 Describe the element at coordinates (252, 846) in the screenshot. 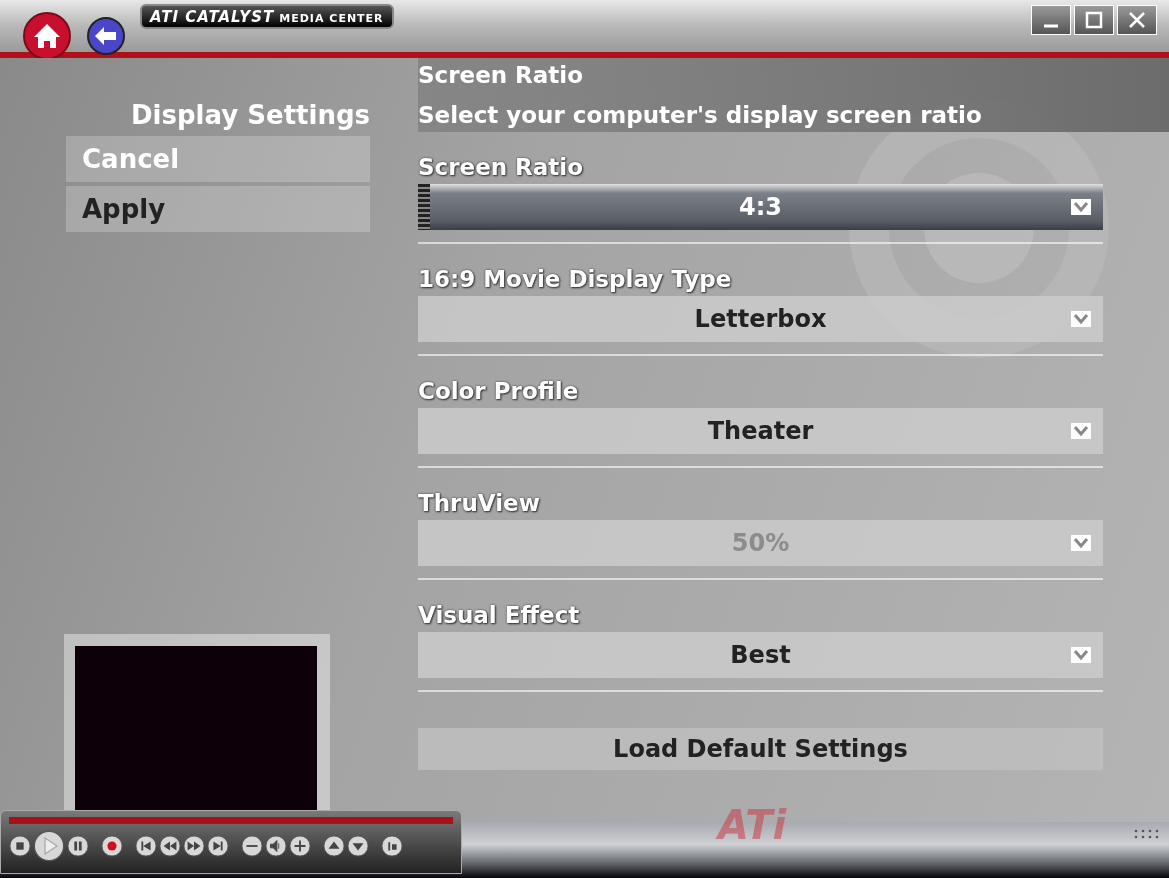

I see `vol-down-button-icon` at that location.